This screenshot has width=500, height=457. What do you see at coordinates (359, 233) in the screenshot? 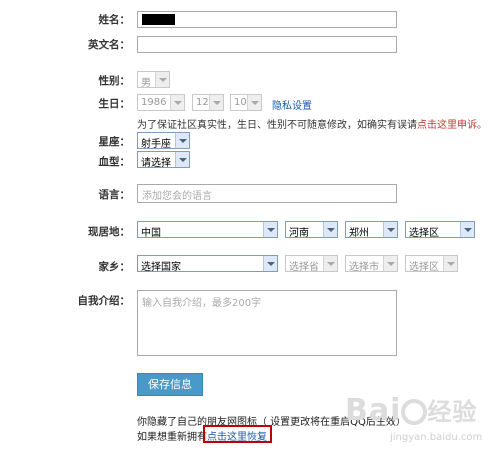
I see `residence-city-value: 郑州` at bounding box center [359, 233].